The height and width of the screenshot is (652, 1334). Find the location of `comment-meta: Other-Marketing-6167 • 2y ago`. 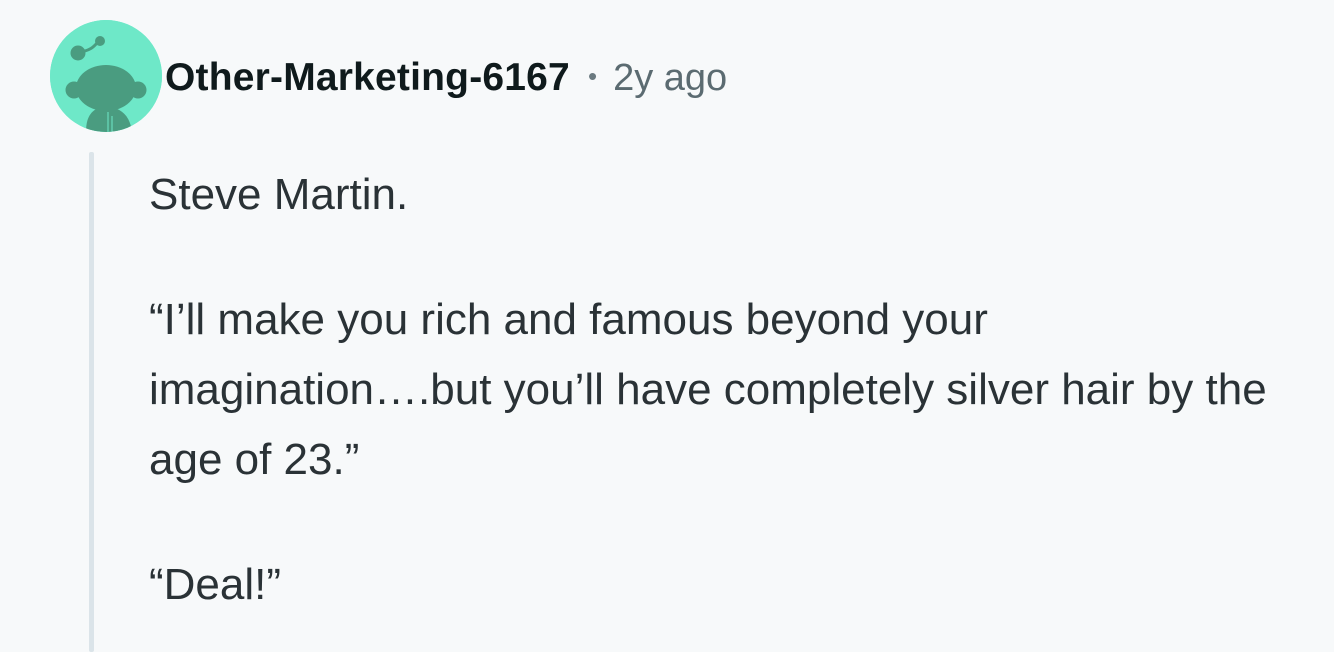

comment-meta: Other-Marketing-6167 • 2y ago is located at coordinates (446, 78).